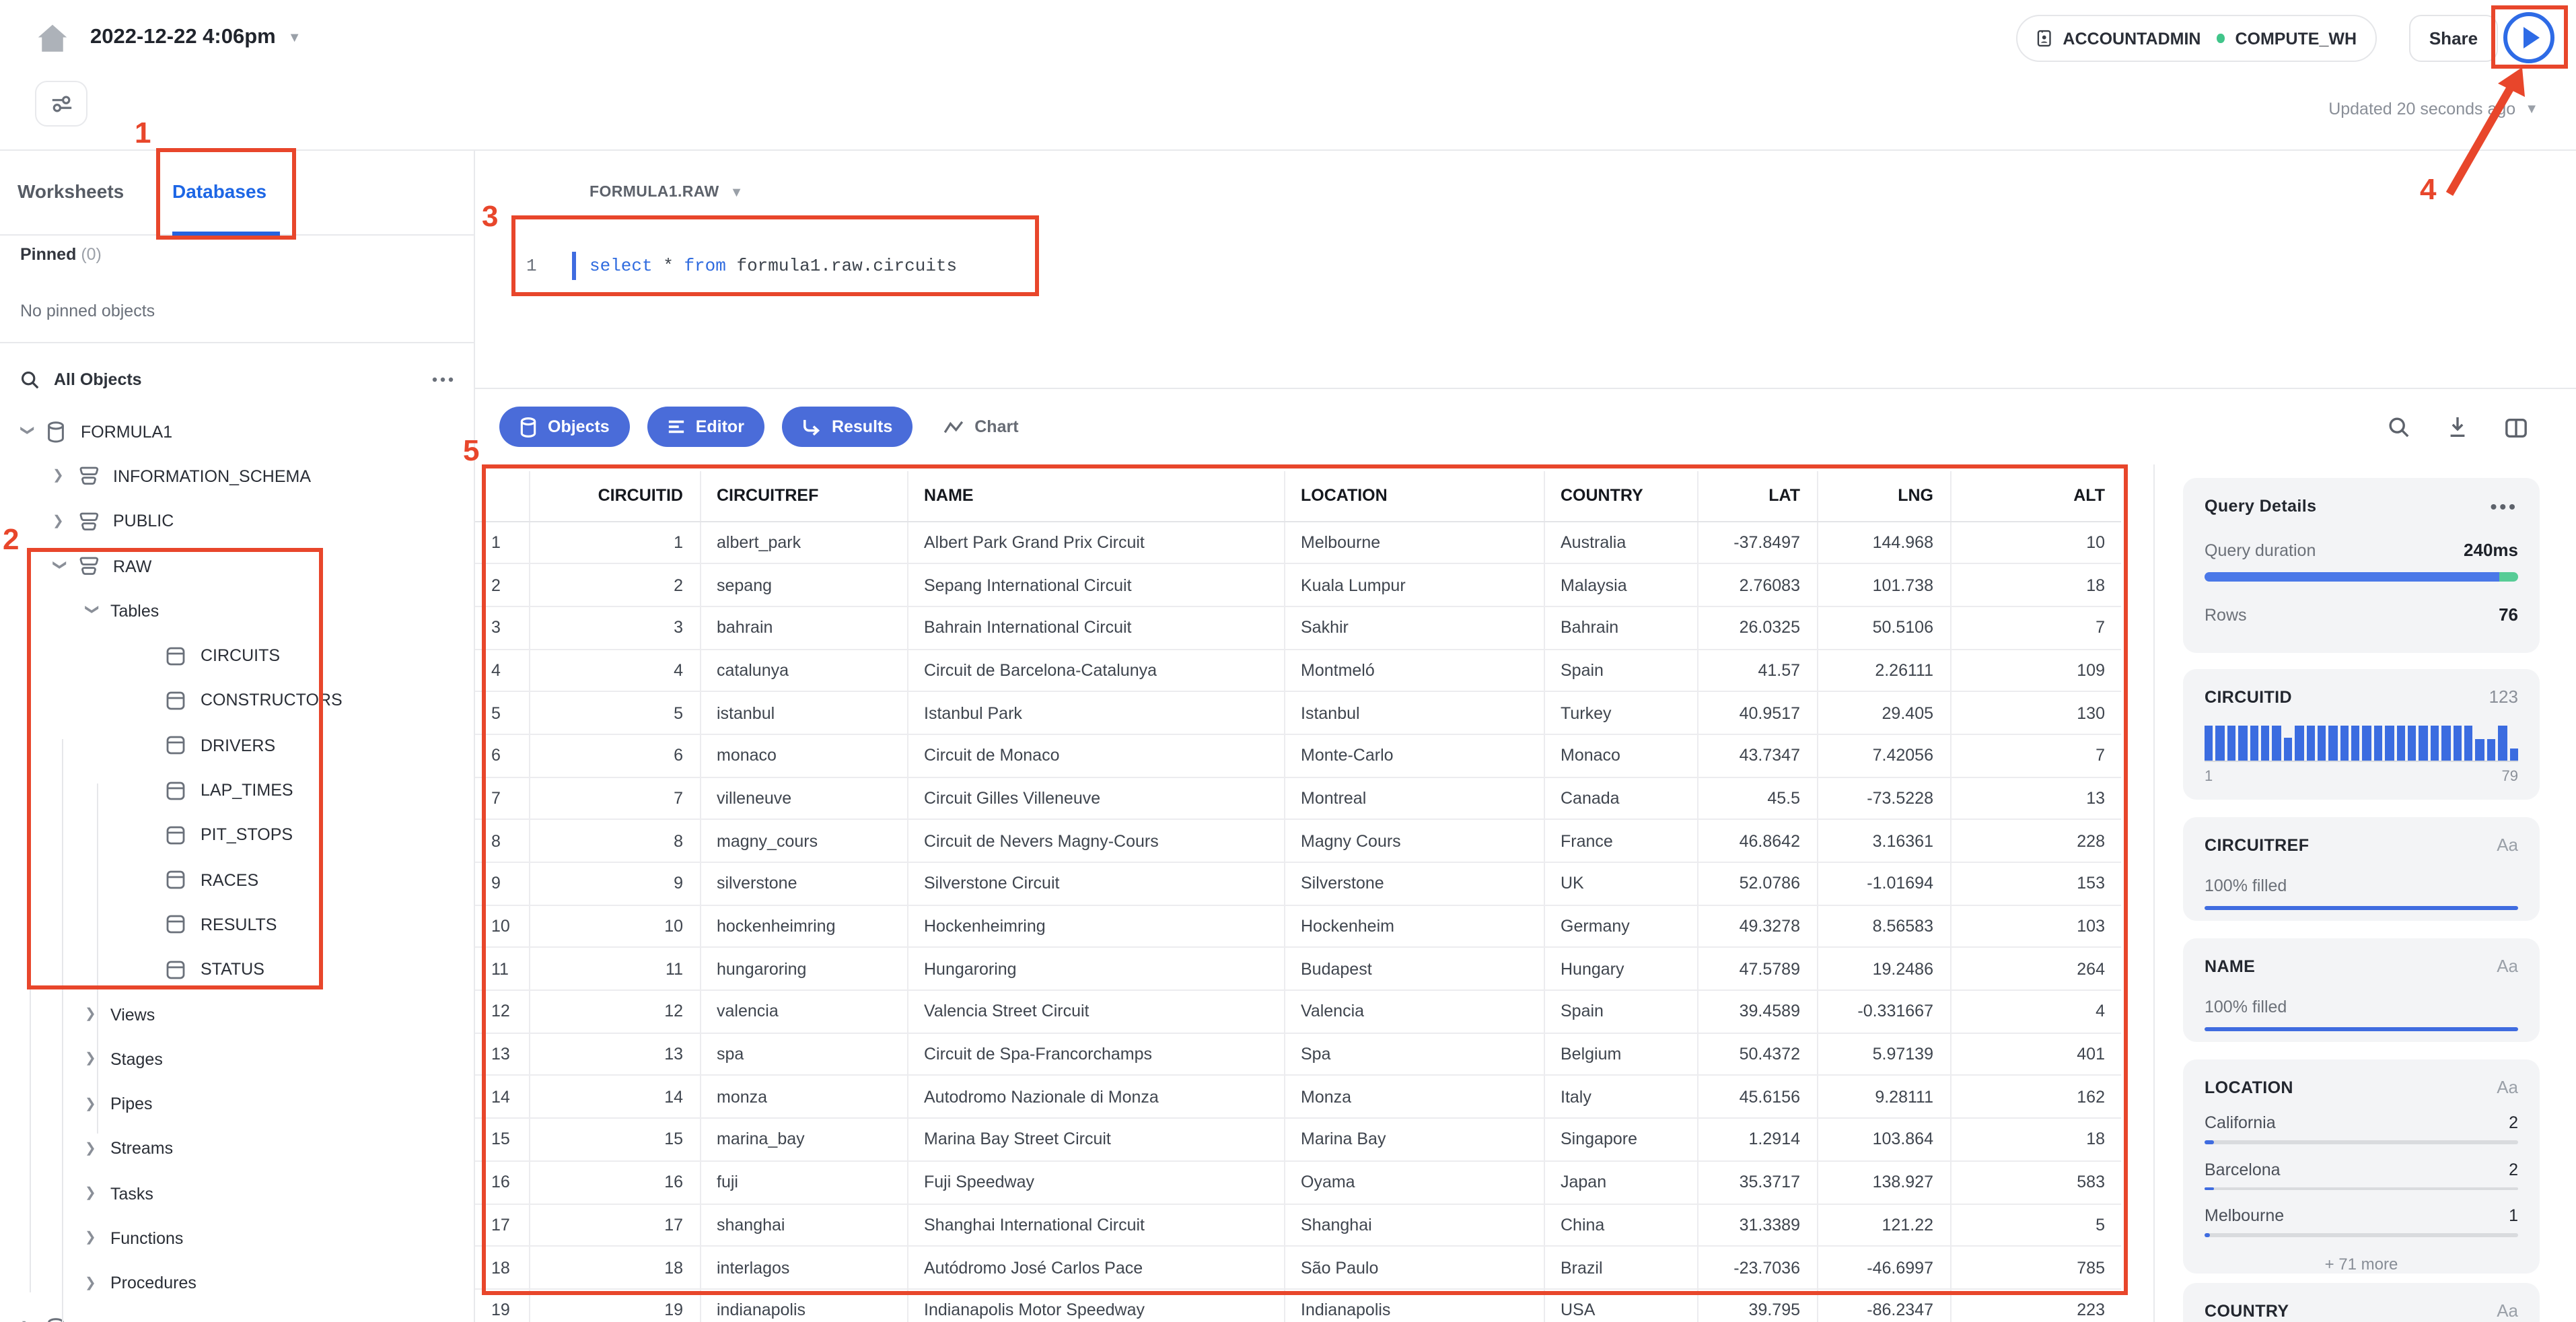  What do you see at coordinates (2296, 38) in the screenshot?
I see `warehouse-label: COMPUTE_WH` at bounding box center [2296, 38].